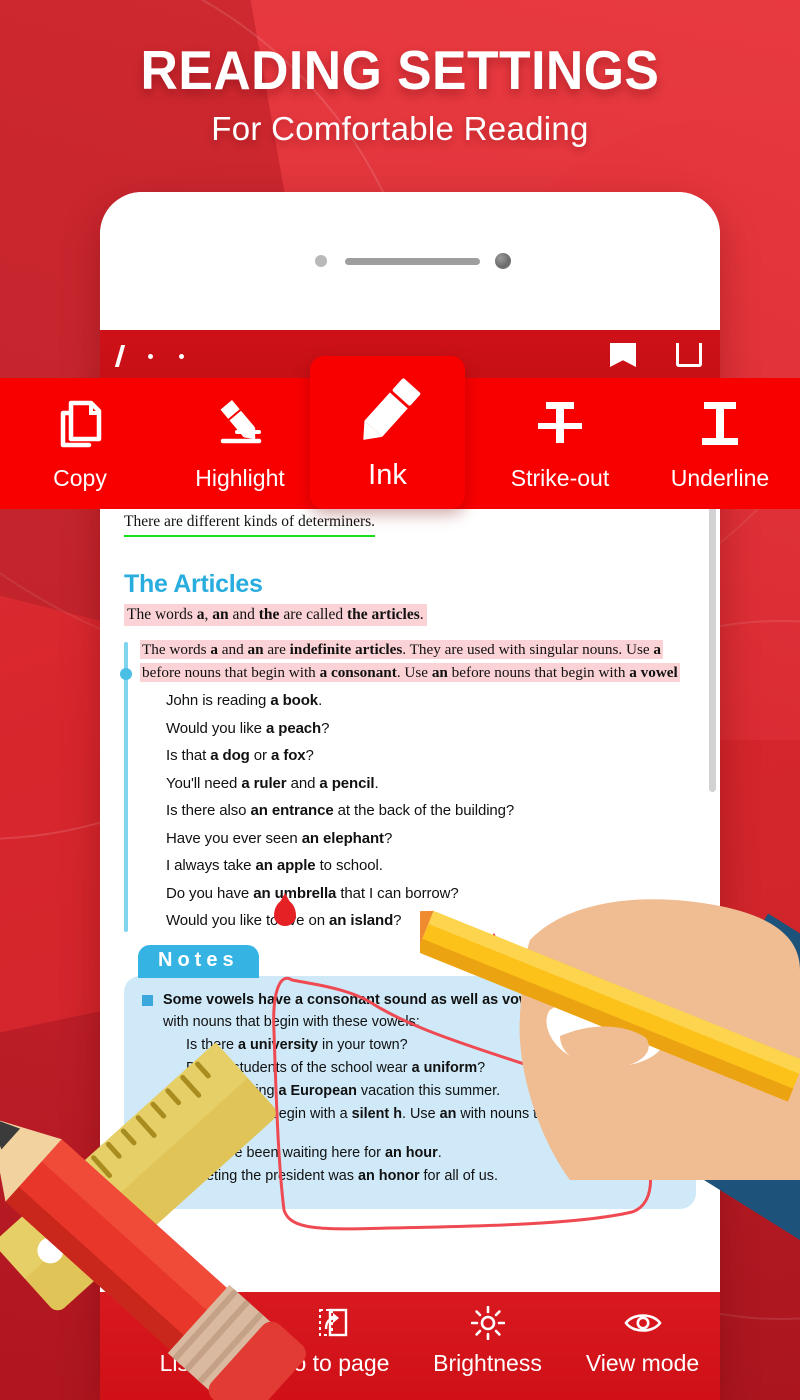 The width and height of the screenshot is (800, 1400). I want to click on list-item: Would you like a peach?, so click(248, 728).